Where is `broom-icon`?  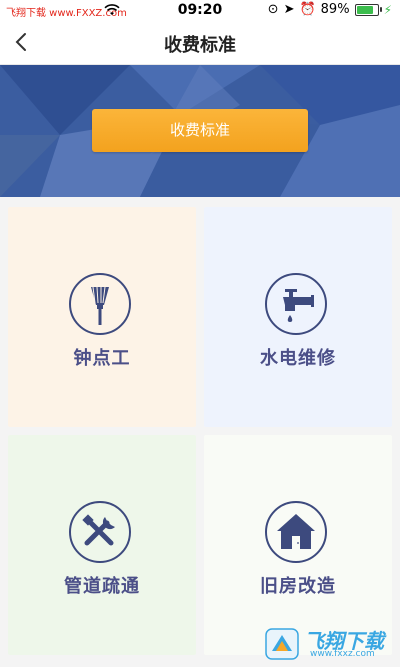 broom-icon is located at coordinates (100, 304).